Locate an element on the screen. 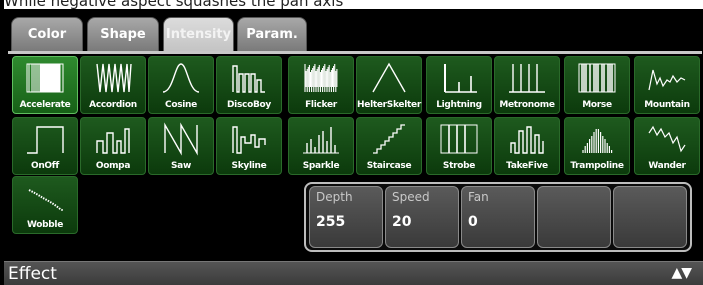 The image size is (703, 285). param-value: 0 is located at coordinates (473, 222).